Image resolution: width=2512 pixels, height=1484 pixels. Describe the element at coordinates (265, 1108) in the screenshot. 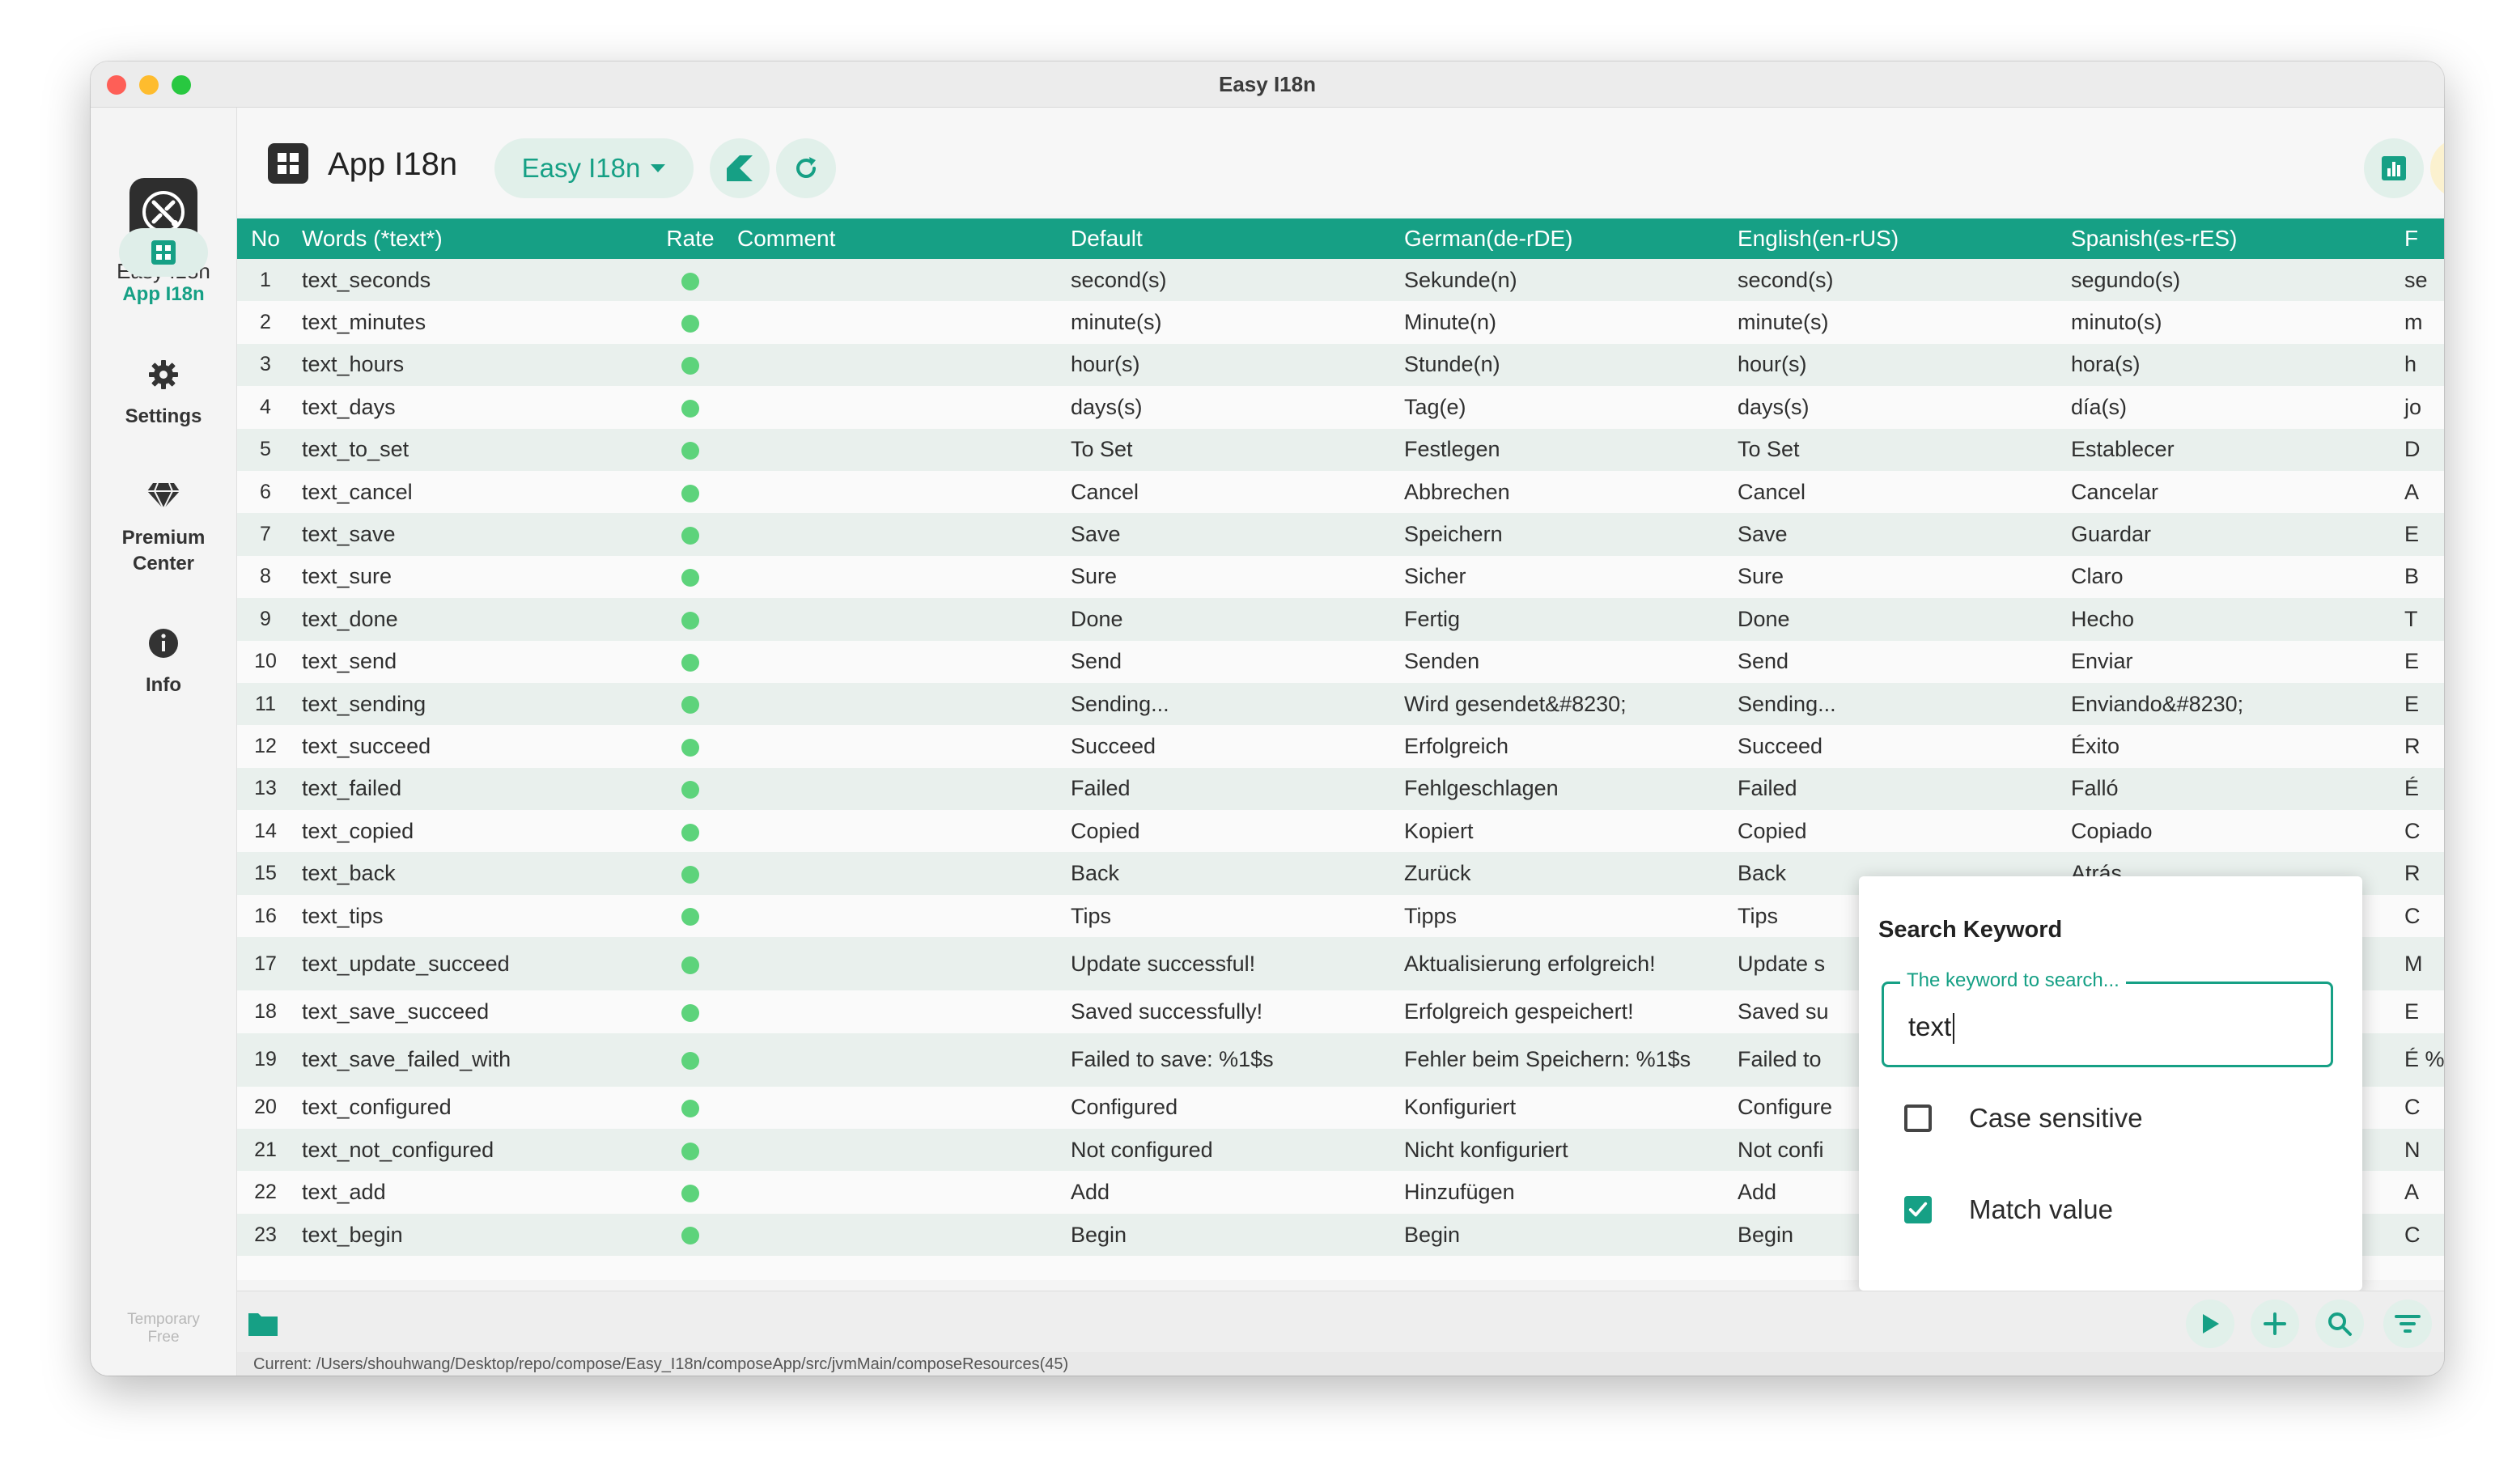

I see `row-number: 20` at that location.